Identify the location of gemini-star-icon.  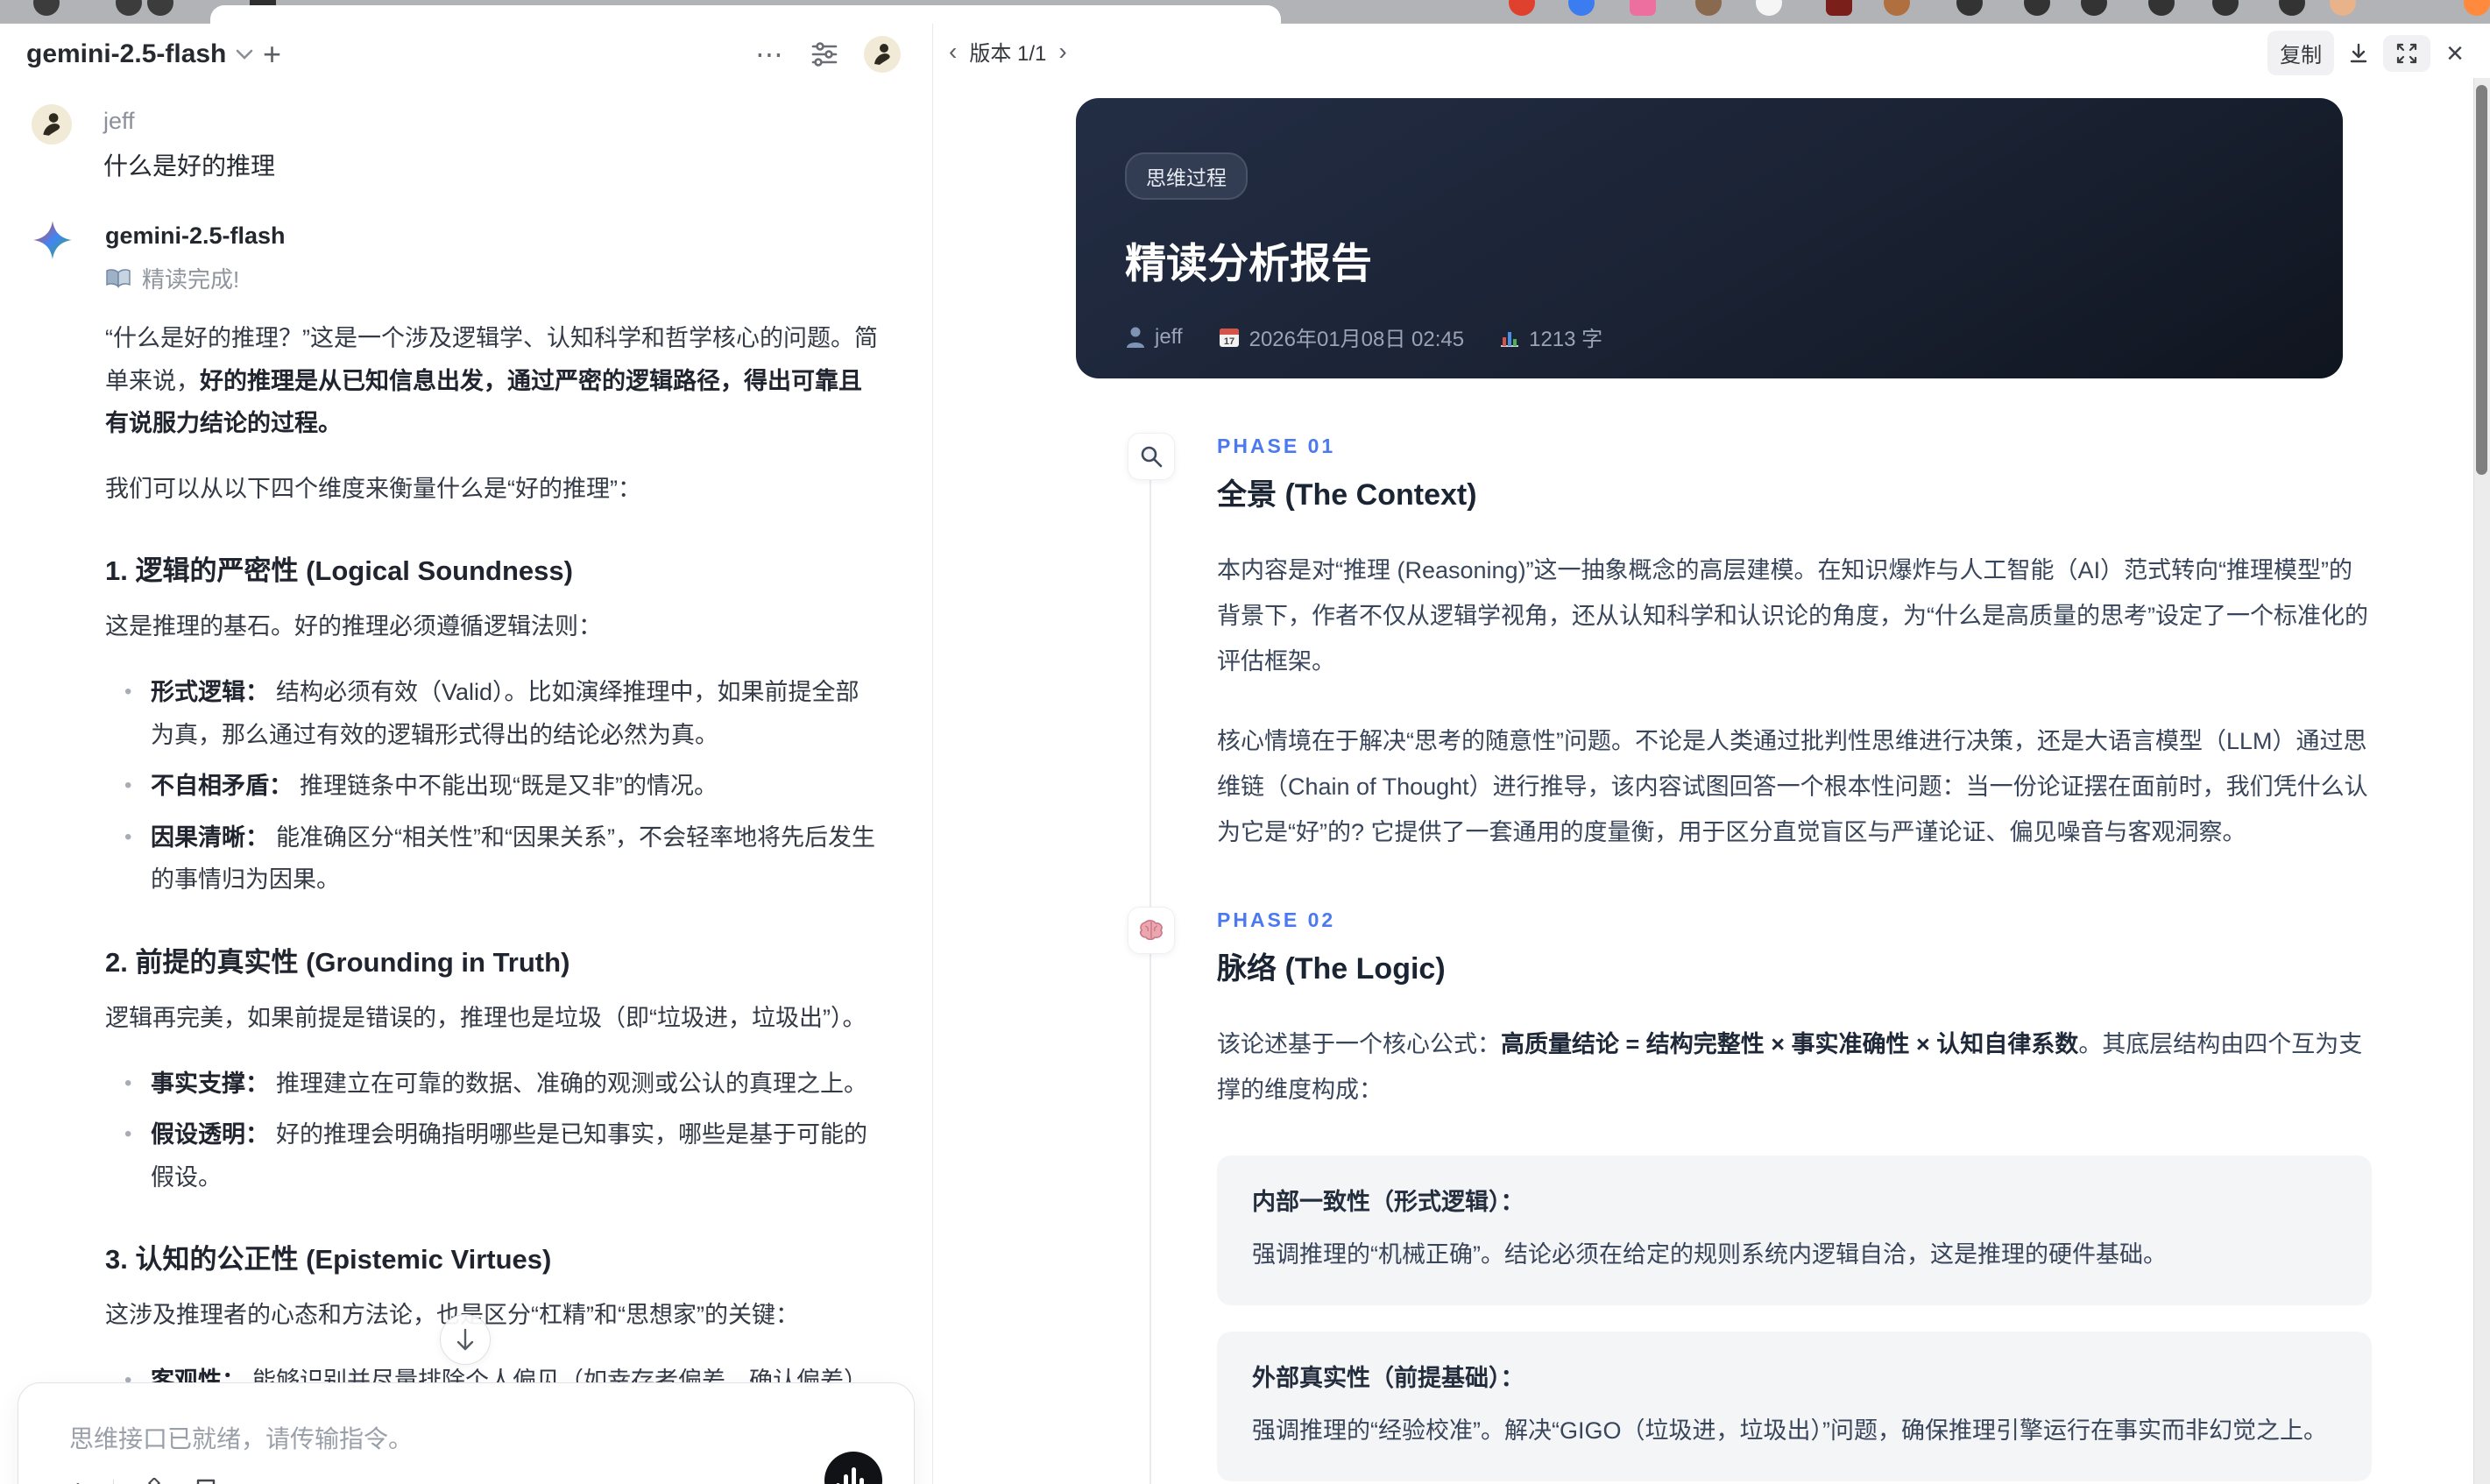
(53, 240).